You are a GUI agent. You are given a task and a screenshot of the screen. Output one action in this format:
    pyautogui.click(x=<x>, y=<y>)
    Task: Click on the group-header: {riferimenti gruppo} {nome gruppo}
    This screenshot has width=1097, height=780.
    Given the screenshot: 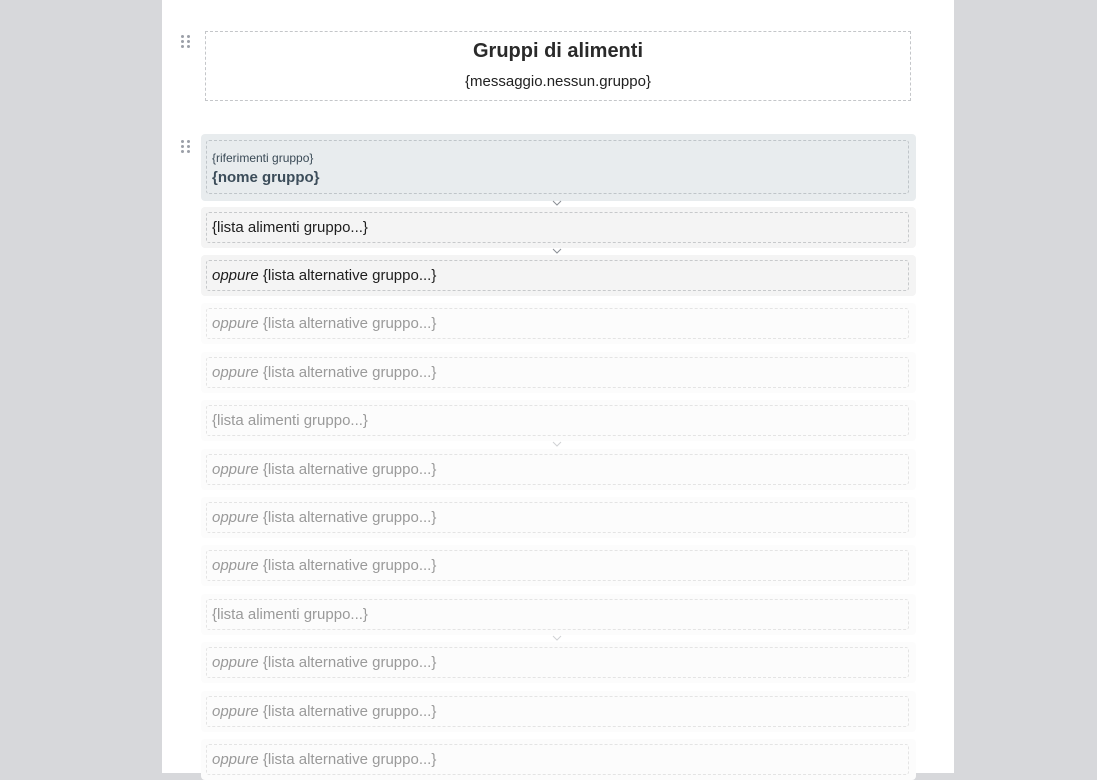 What is the action you would take?
    pyautogui.click(x=557, y=167)
    